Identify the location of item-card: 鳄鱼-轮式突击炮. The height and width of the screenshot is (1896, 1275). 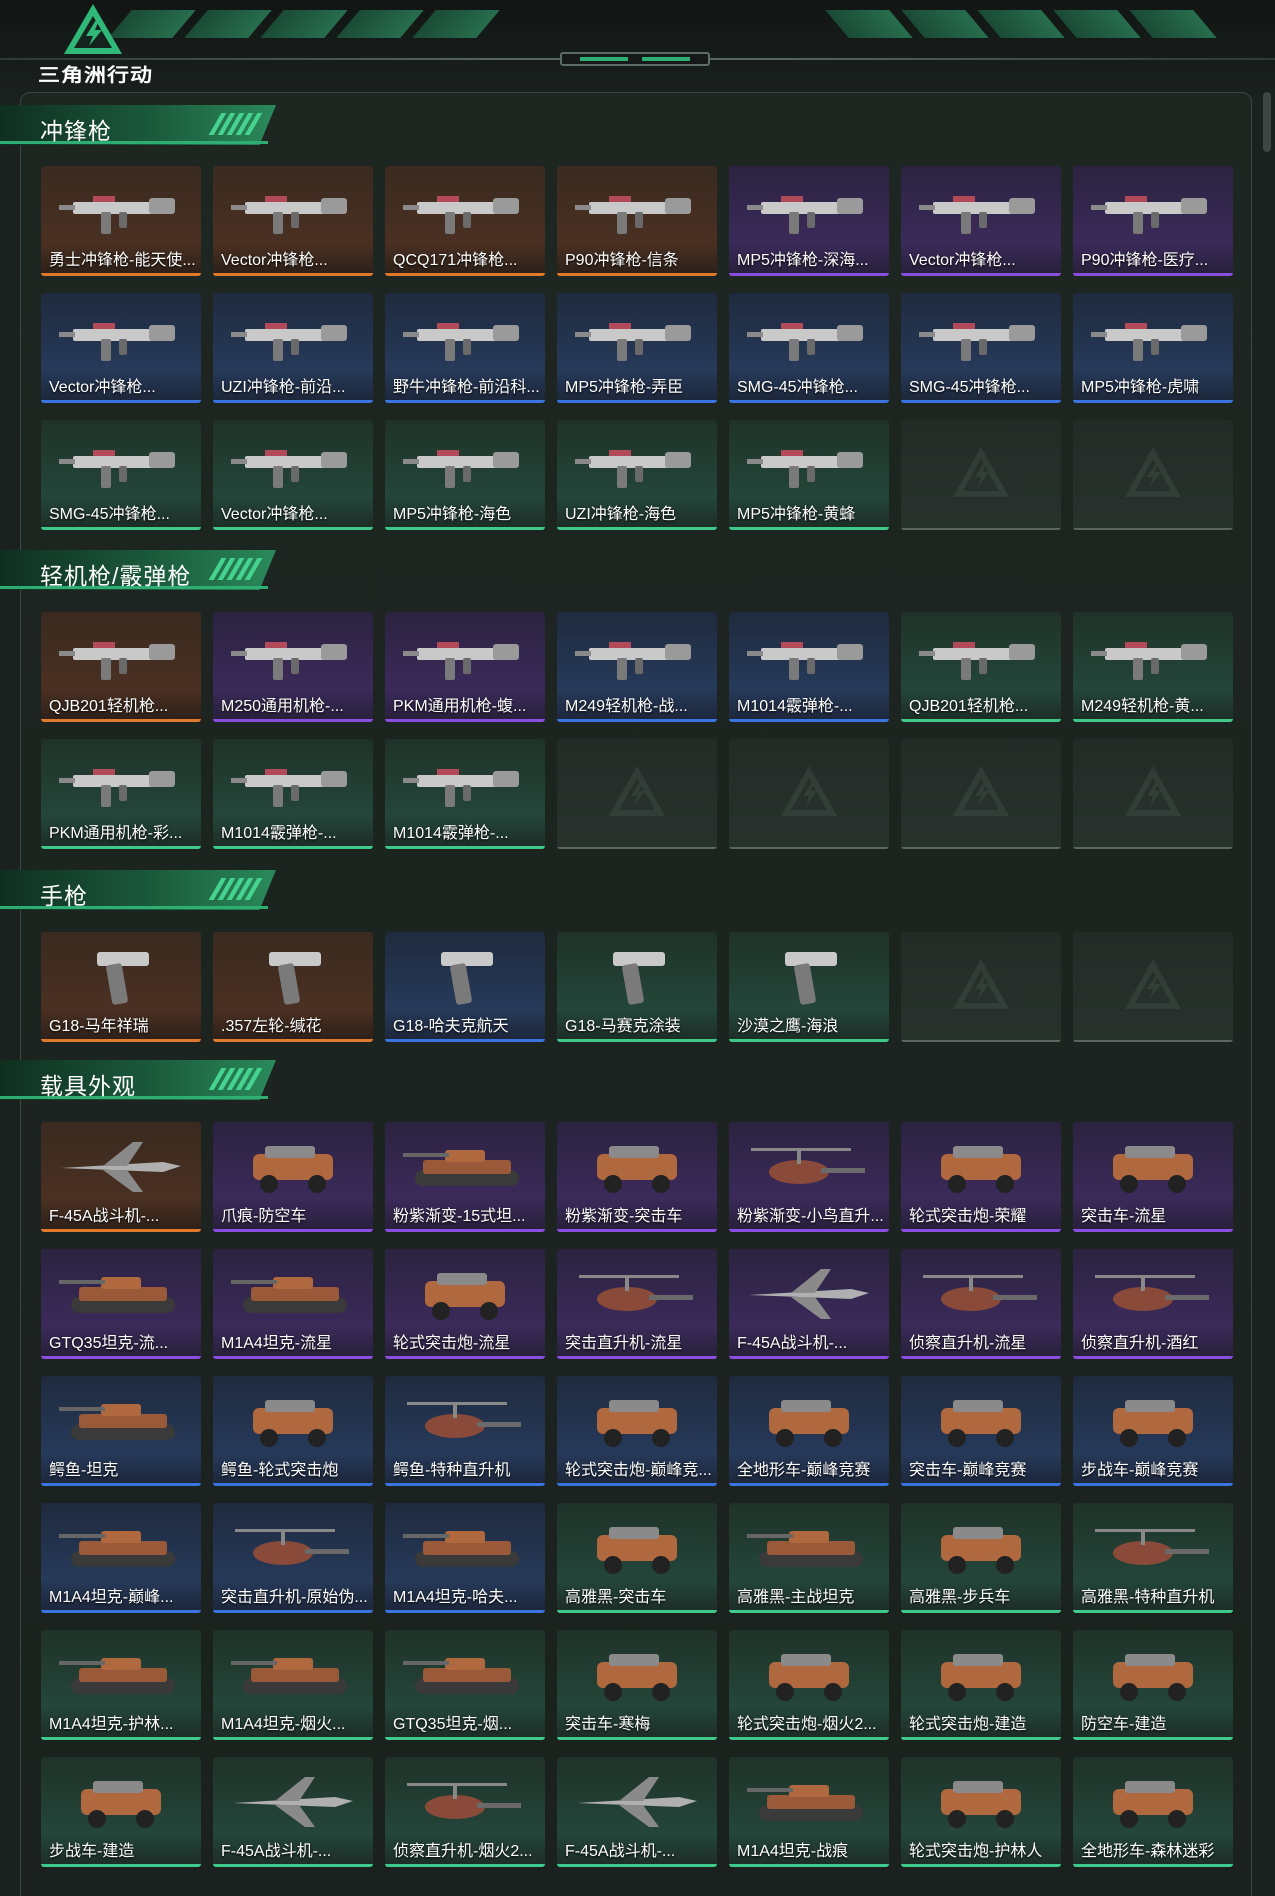
(293, 1431).